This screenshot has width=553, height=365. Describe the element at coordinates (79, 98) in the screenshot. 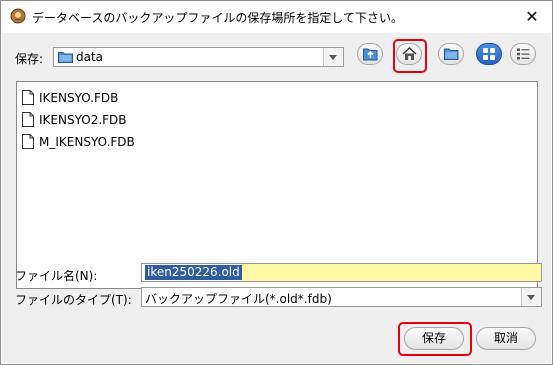

I see `file-name: IKENSYO.FDB` at that location.